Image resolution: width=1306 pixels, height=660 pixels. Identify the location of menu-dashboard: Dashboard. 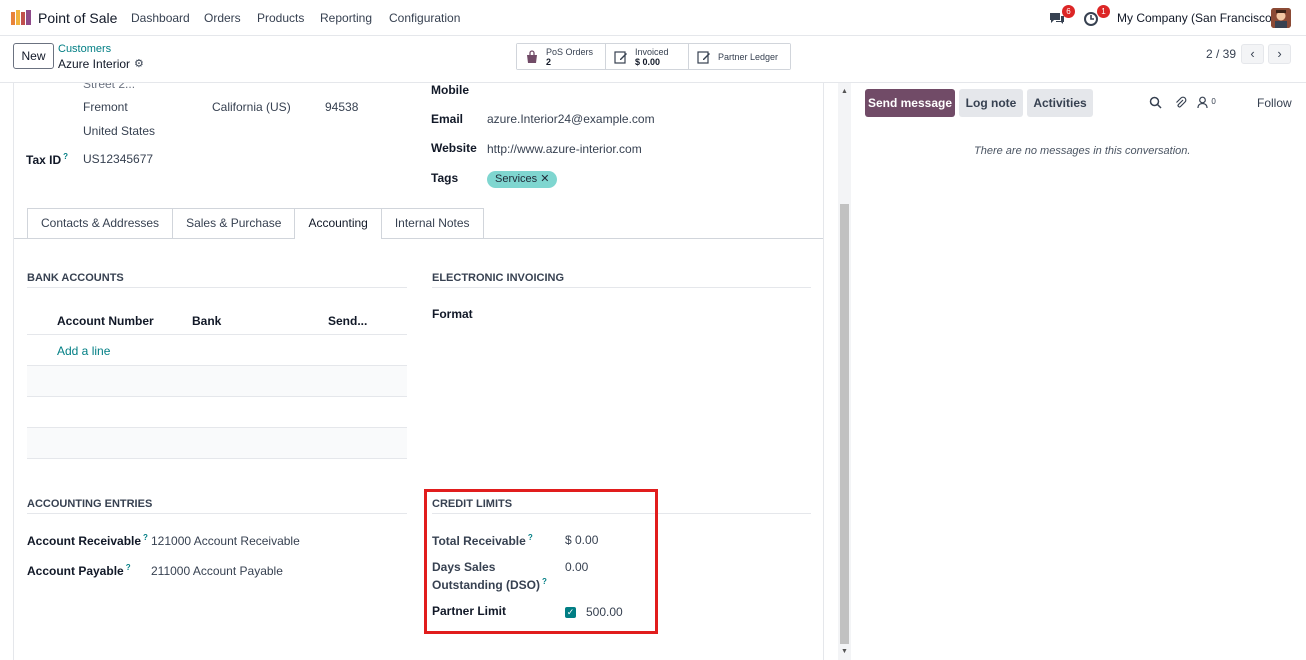
(160, 18).